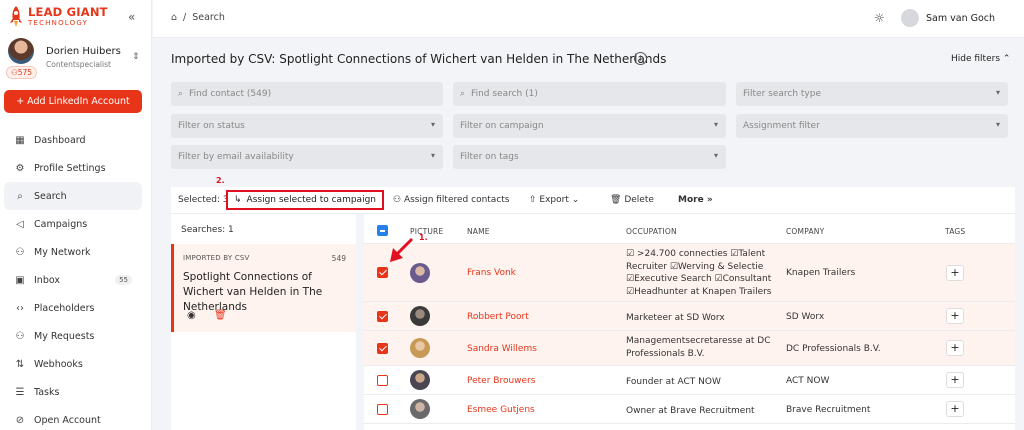 Image resolution: width=1024 pixels, height=430 pixels. What do you see at coordinates (691, 200) in the screenshot?
I see `more-label: More` at bounding box center [691, 200].